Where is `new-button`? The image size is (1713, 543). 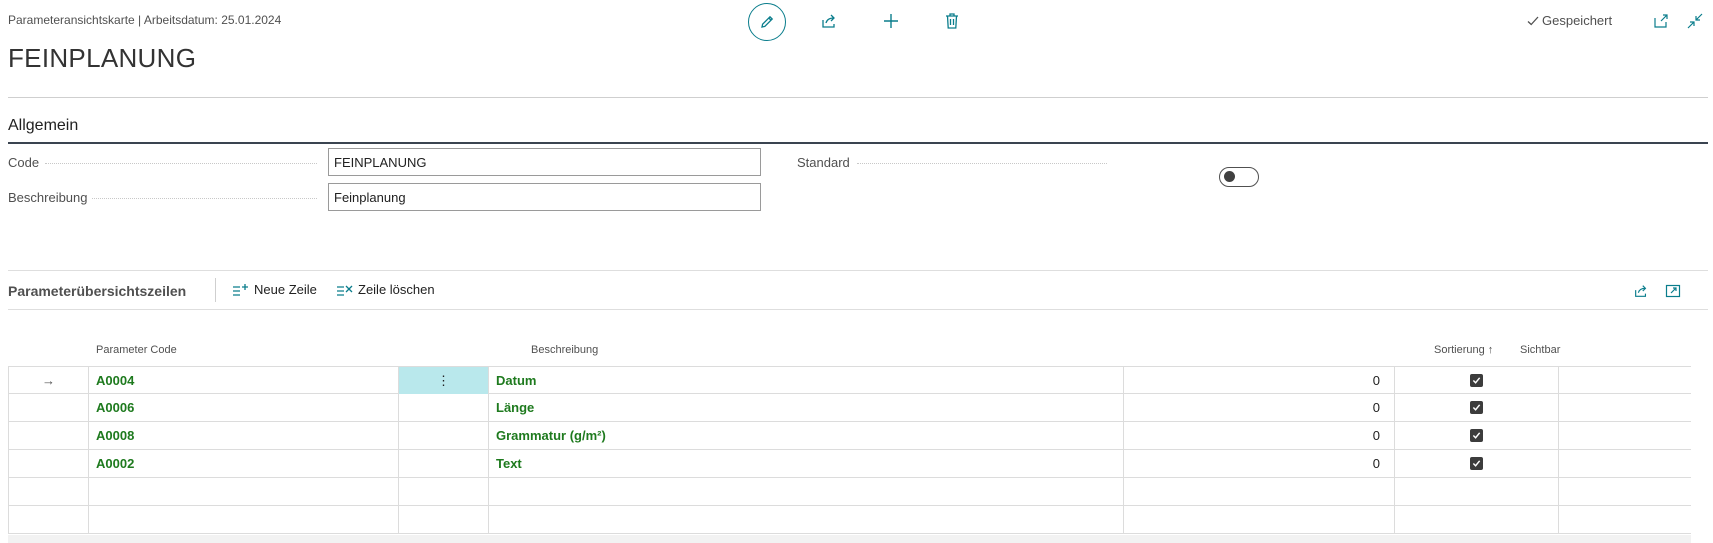 new-button is located at coordinates (891, 21).